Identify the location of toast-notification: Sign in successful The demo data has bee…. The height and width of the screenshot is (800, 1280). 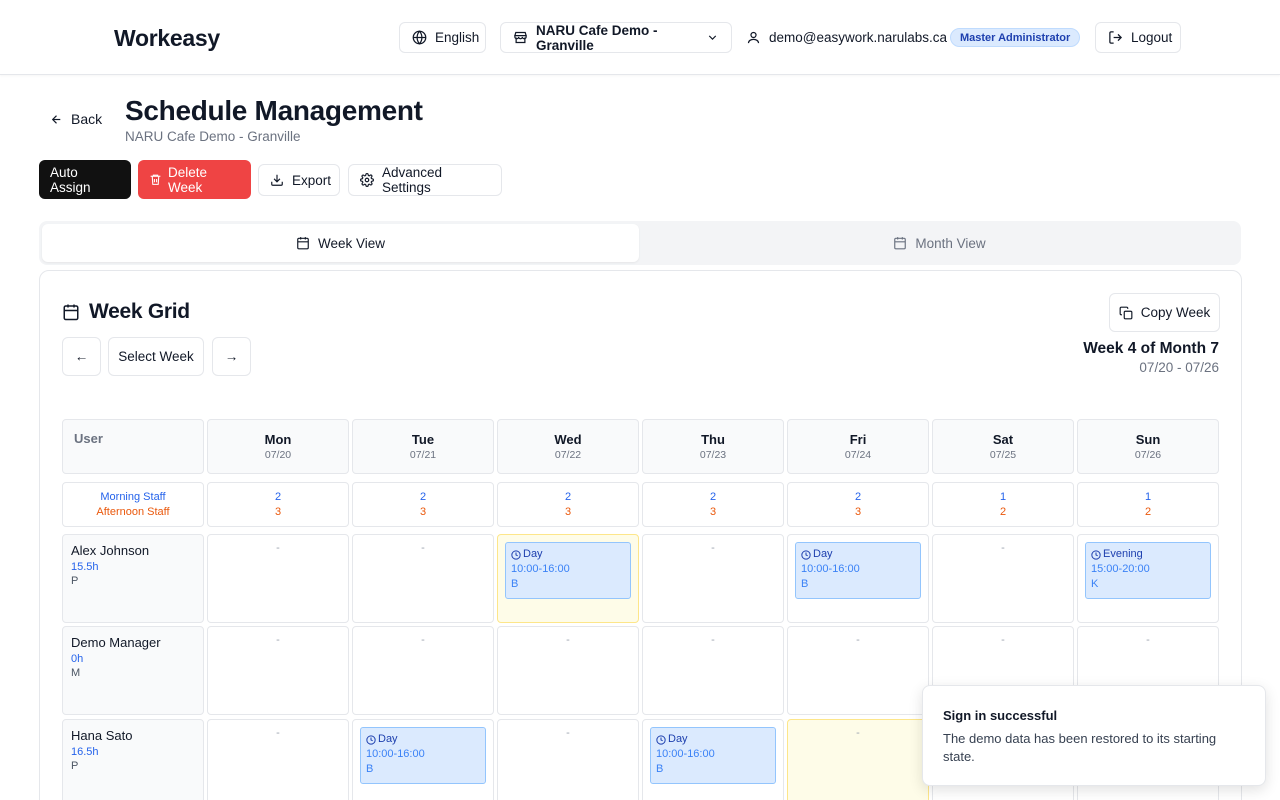
(1094, 735).